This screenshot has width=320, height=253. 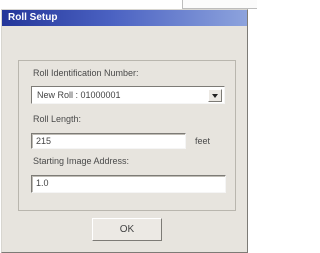 I want to click on background-window-edge, so click(x=219, y=4).